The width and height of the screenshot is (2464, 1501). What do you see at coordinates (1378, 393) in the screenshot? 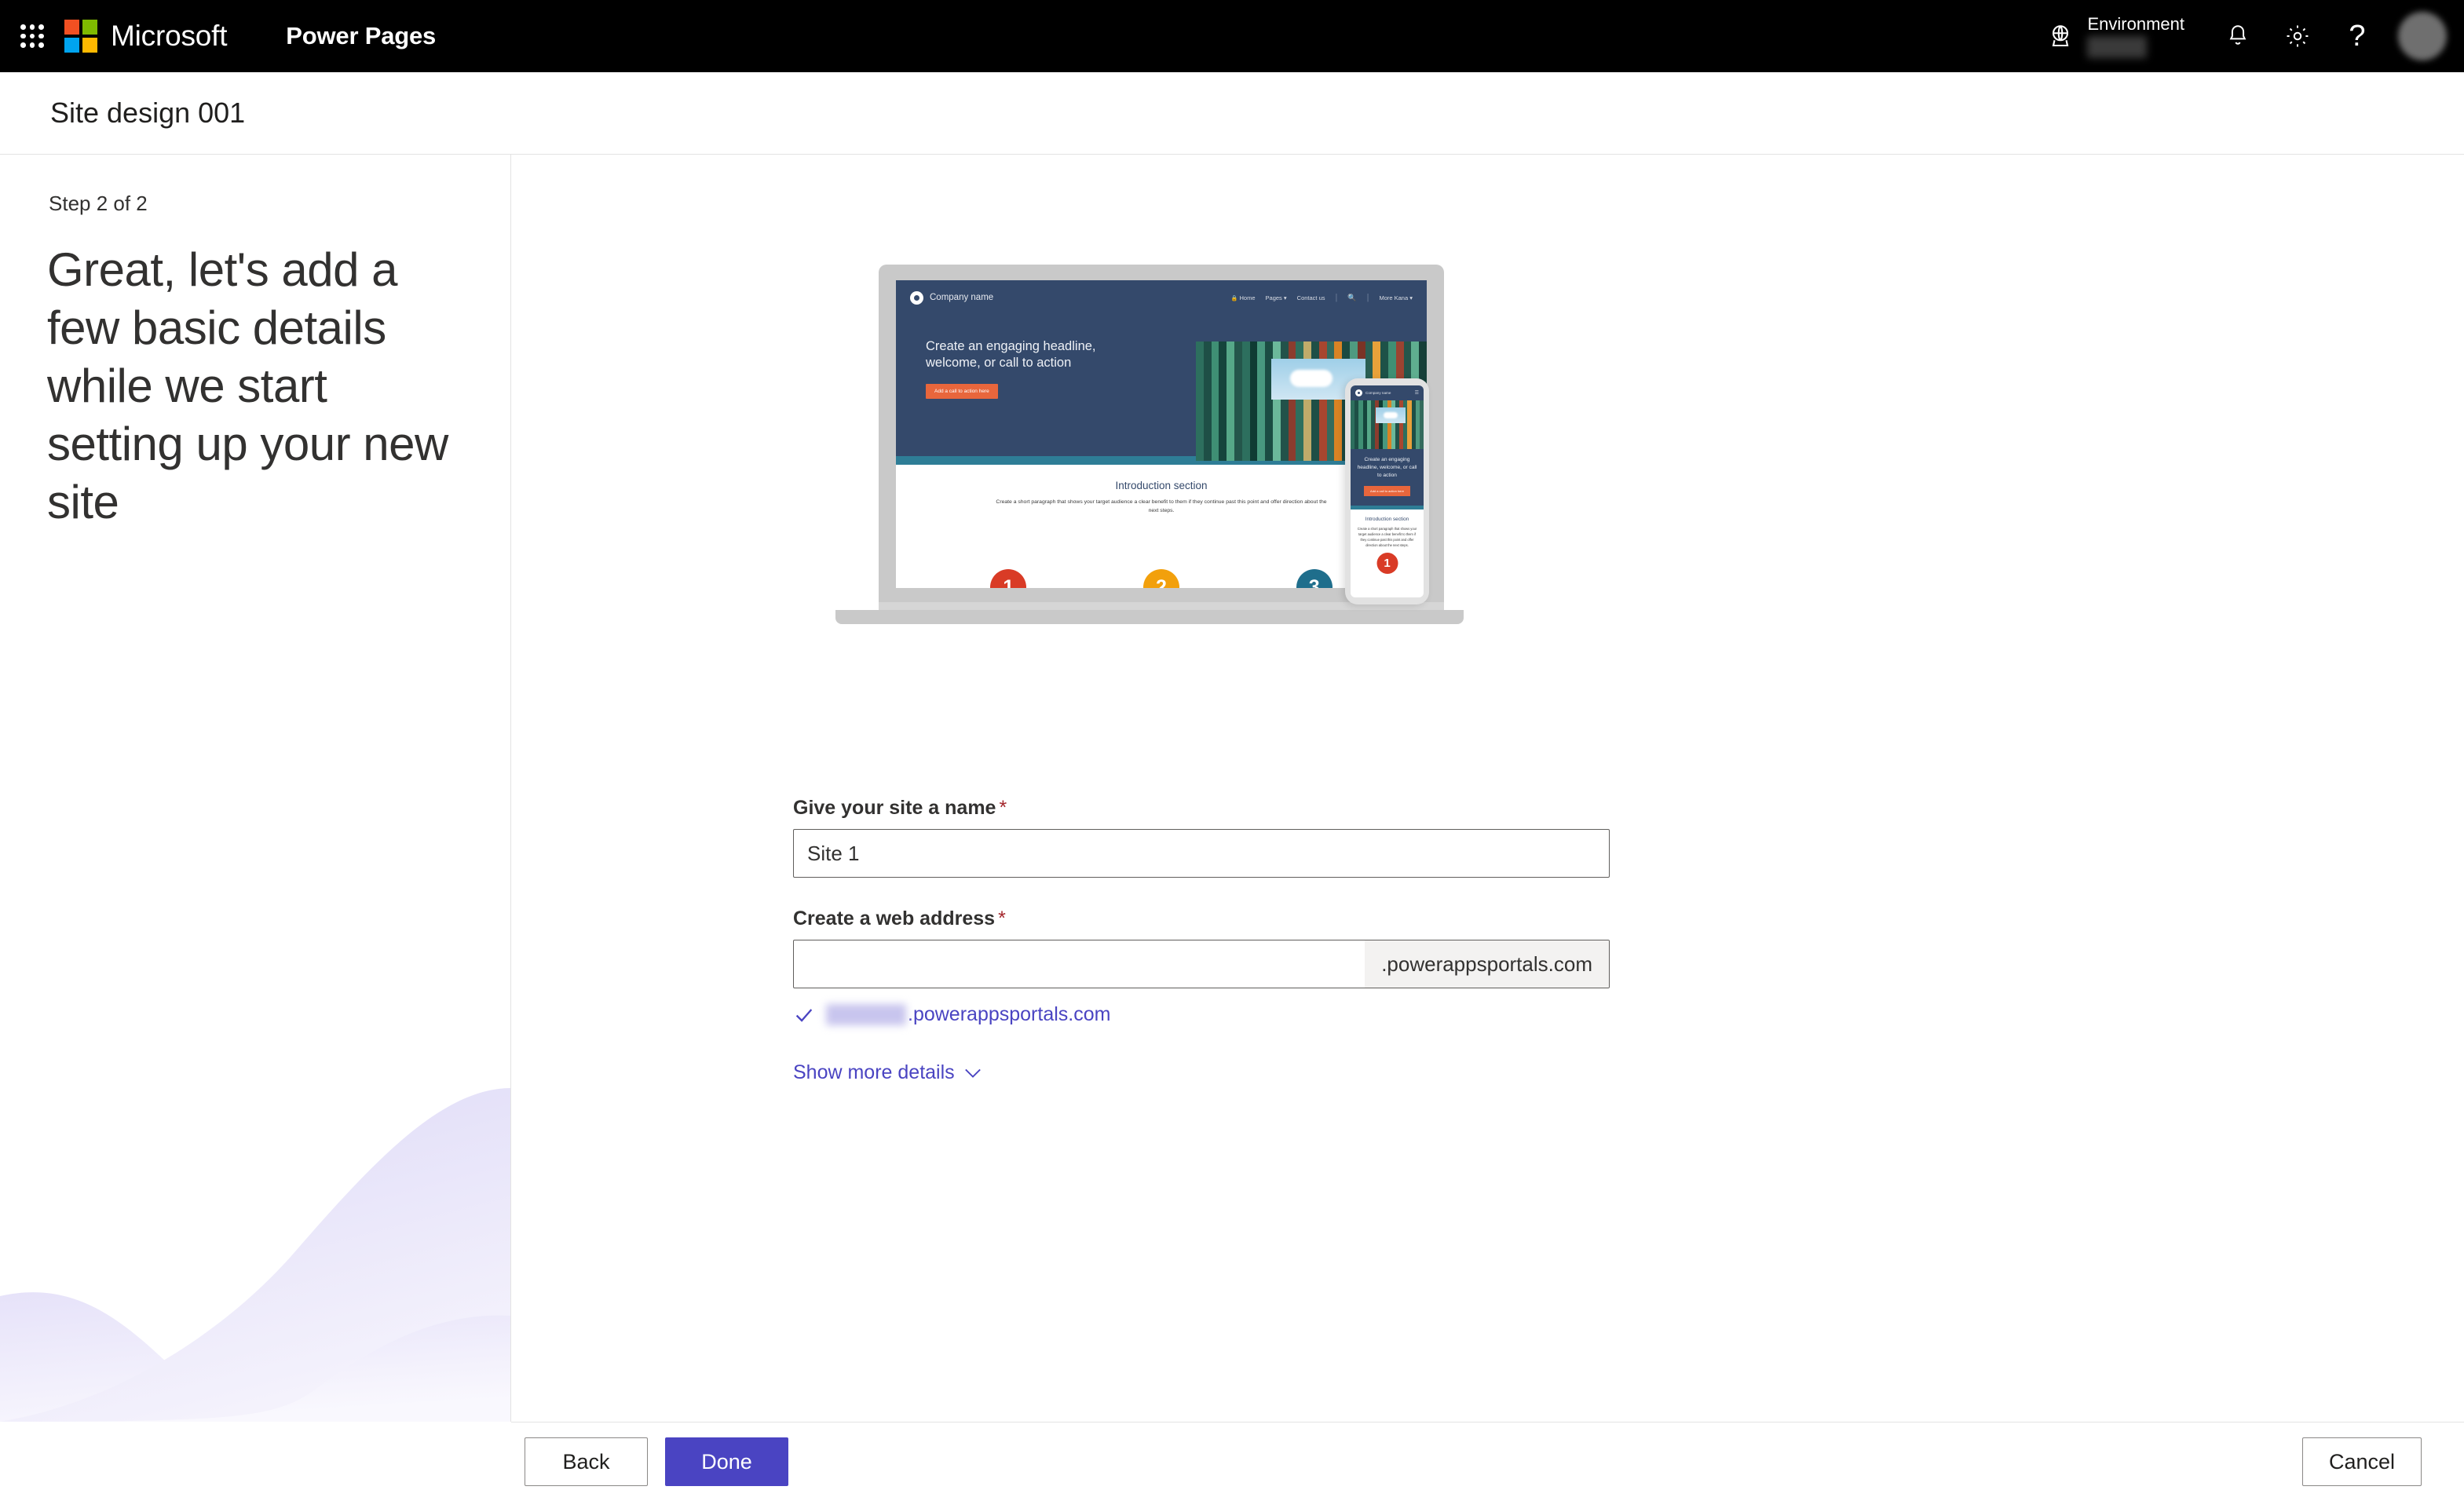
I see `phone-company-name: Company name` at bounding box center [1378, 393].